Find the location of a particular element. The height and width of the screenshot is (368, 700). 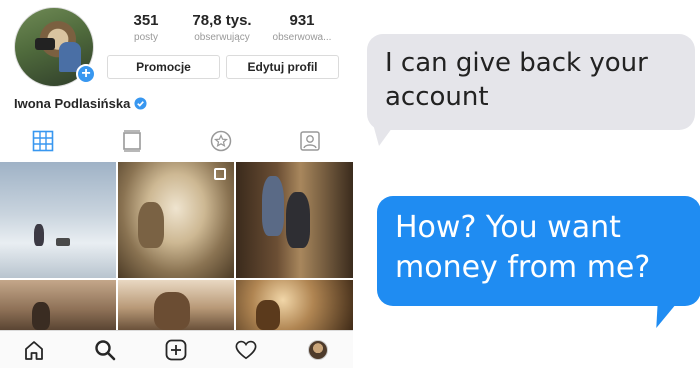

profile-username: Iwona Podlasińska is located at coordinates (72, 103).